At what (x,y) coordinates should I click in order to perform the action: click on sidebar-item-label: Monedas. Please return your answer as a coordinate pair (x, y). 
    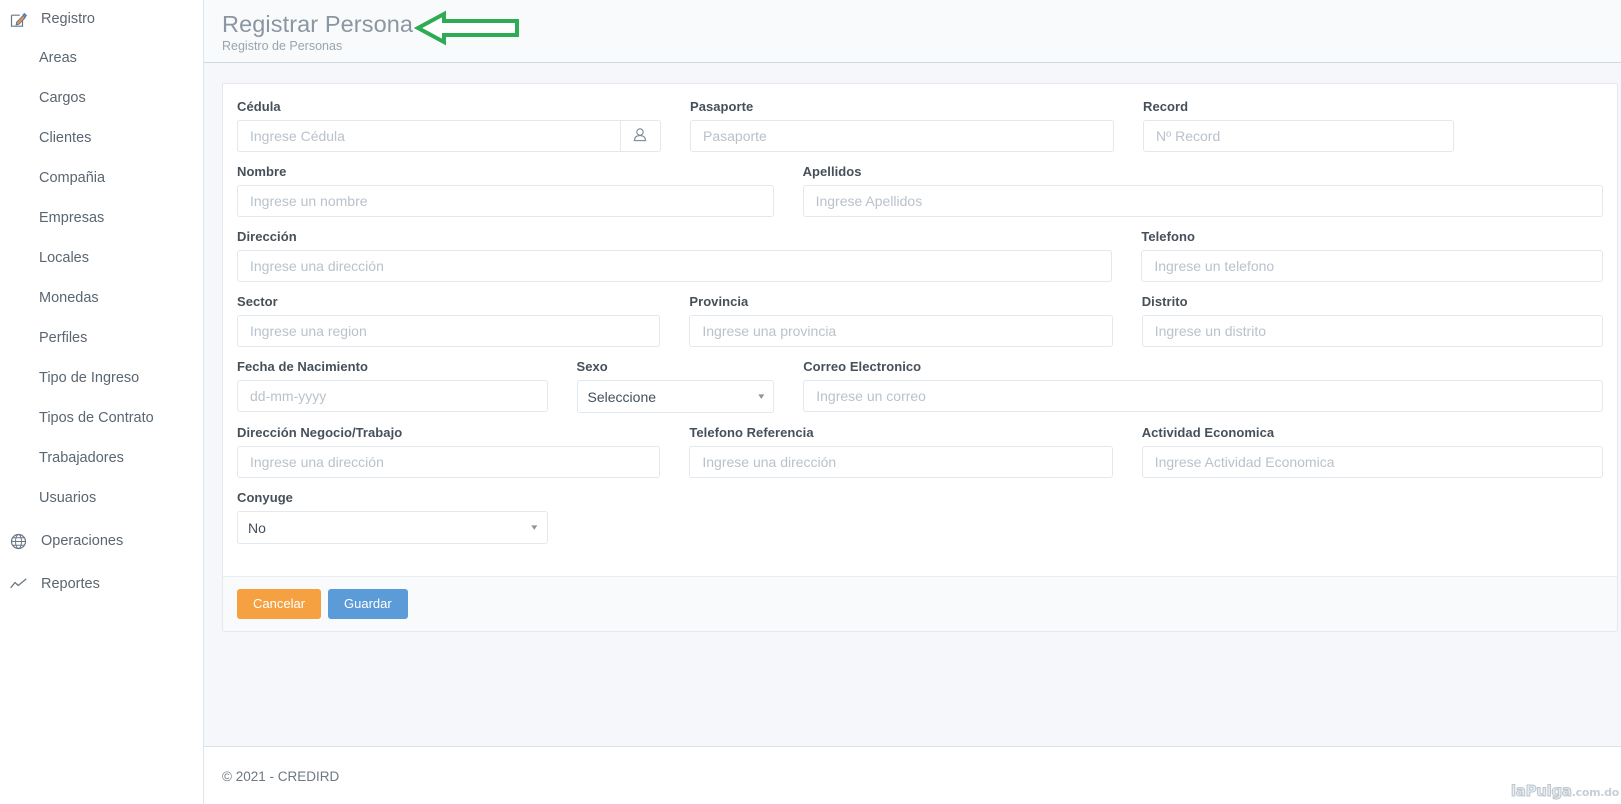
    Looking at the image, I should click on (69, 298).